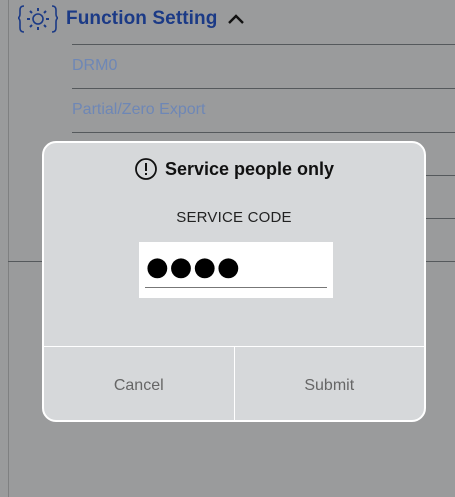 The width and height of the screenshot is (455, 497). I want to click on service-code-input: ●●●●, so click(236, 270).